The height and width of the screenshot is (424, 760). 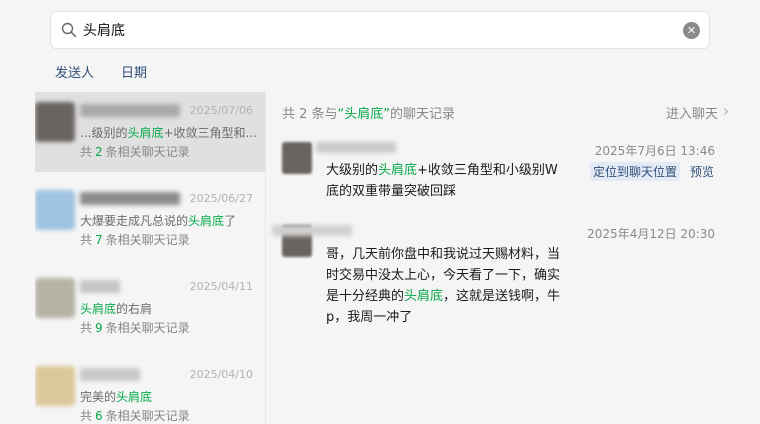 I want to click on panel-divider, so click(x=265, y=258).